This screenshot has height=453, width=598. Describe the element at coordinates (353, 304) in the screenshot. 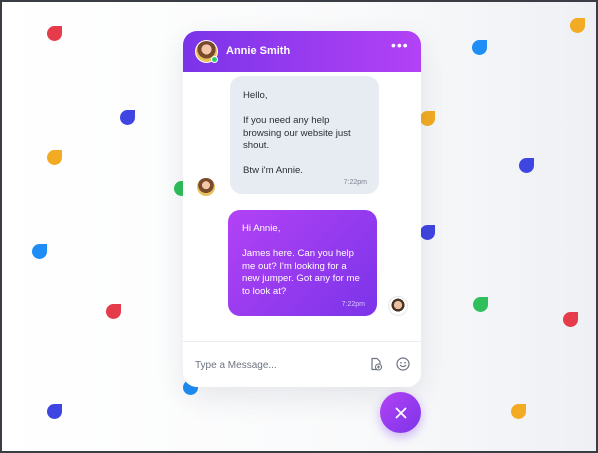

I see `outgoing-timestamp: 7:22pm` at that location.